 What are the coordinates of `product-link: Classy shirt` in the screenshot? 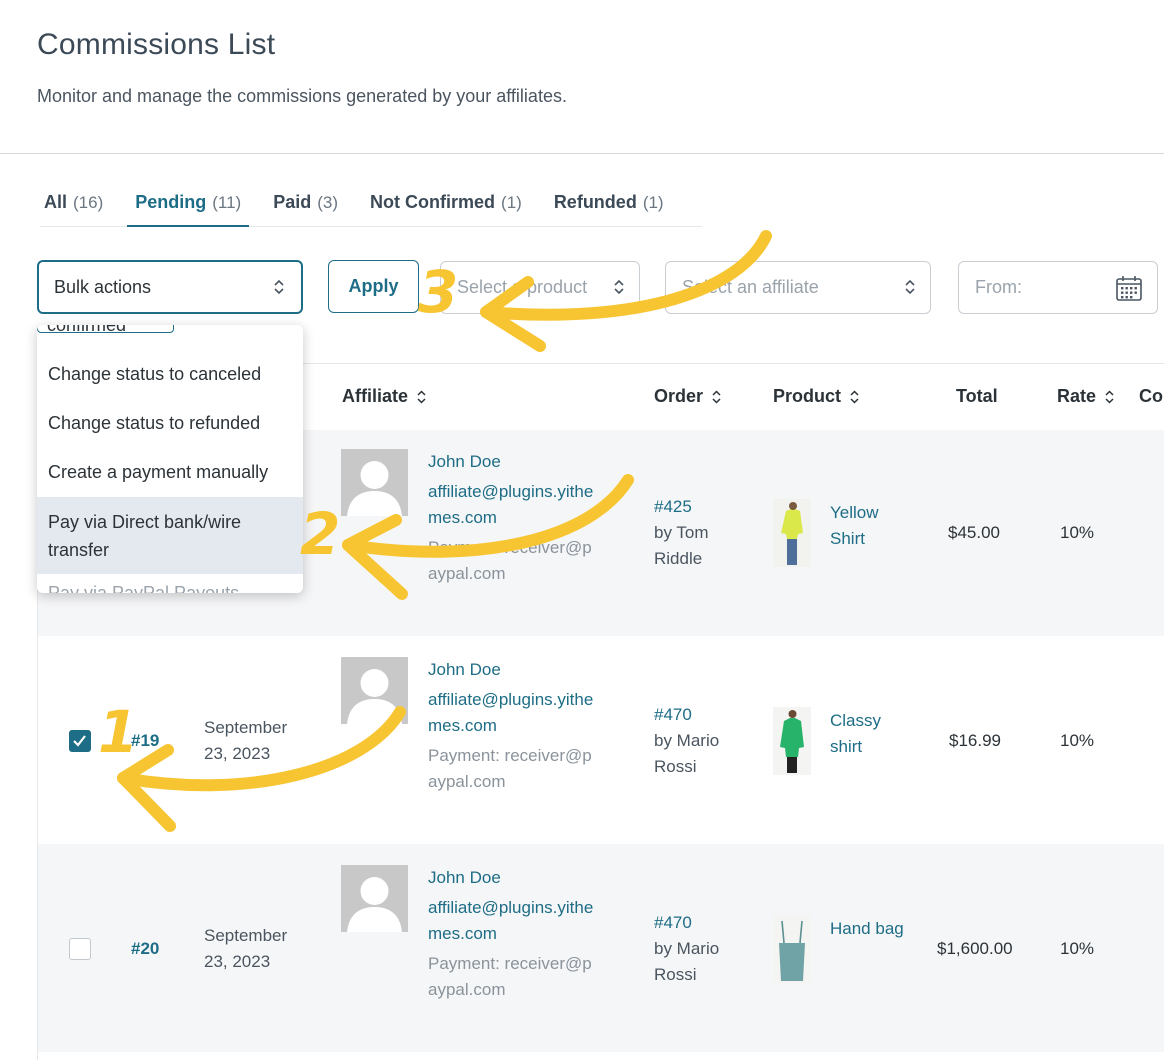 It's located at (870, 734).